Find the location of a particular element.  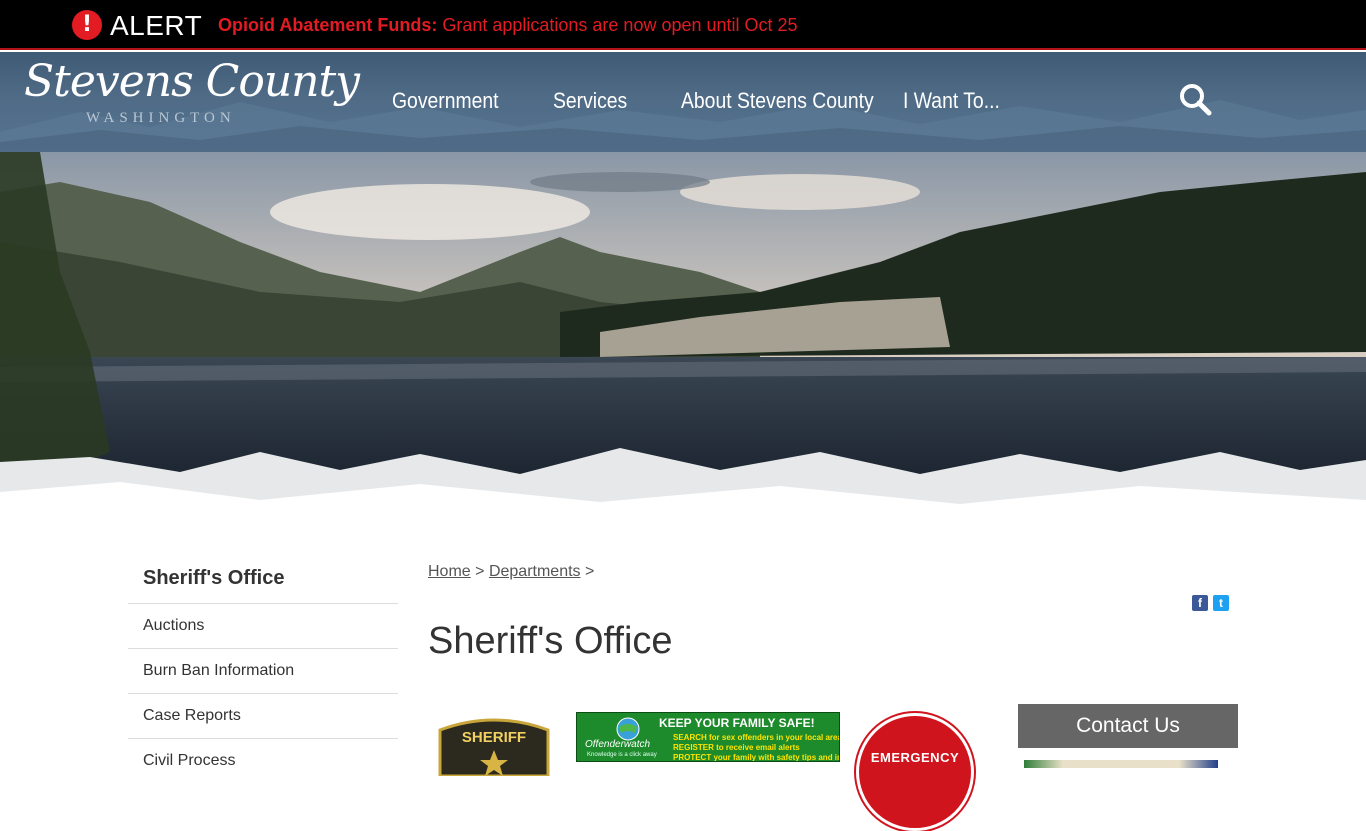

ow-brand: Offenderwatch is located at coordinates (618, 744).